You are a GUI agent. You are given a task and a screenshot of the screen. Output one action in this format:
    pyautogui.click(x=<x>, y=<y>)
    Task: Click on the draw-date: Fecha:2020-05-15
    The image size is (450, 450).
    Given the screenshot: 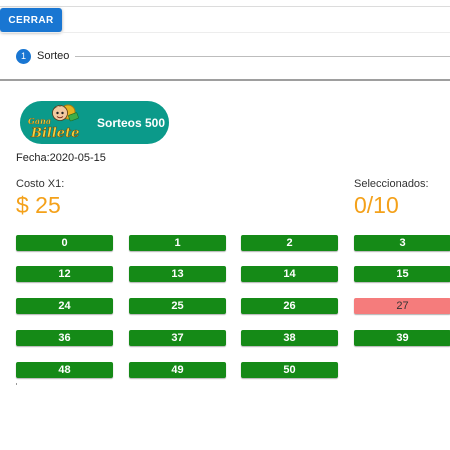 What is the action you would take?
    pyautogui.click(x=61, y=158)
    